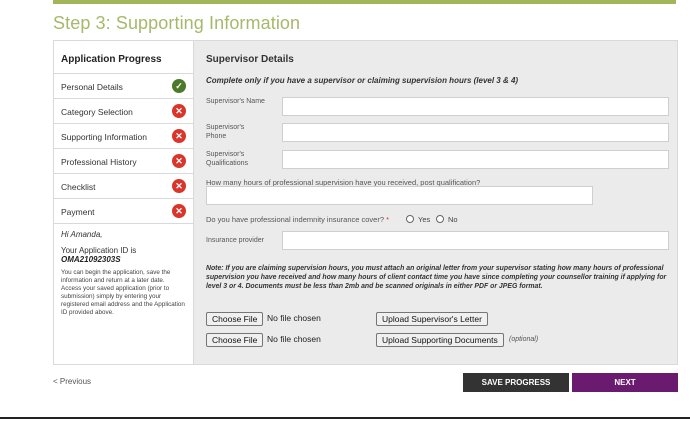 The image size is (690, 431). I want to click on sidebar-item-supporting-information: Supporting Information ✕, so click(123, 135).